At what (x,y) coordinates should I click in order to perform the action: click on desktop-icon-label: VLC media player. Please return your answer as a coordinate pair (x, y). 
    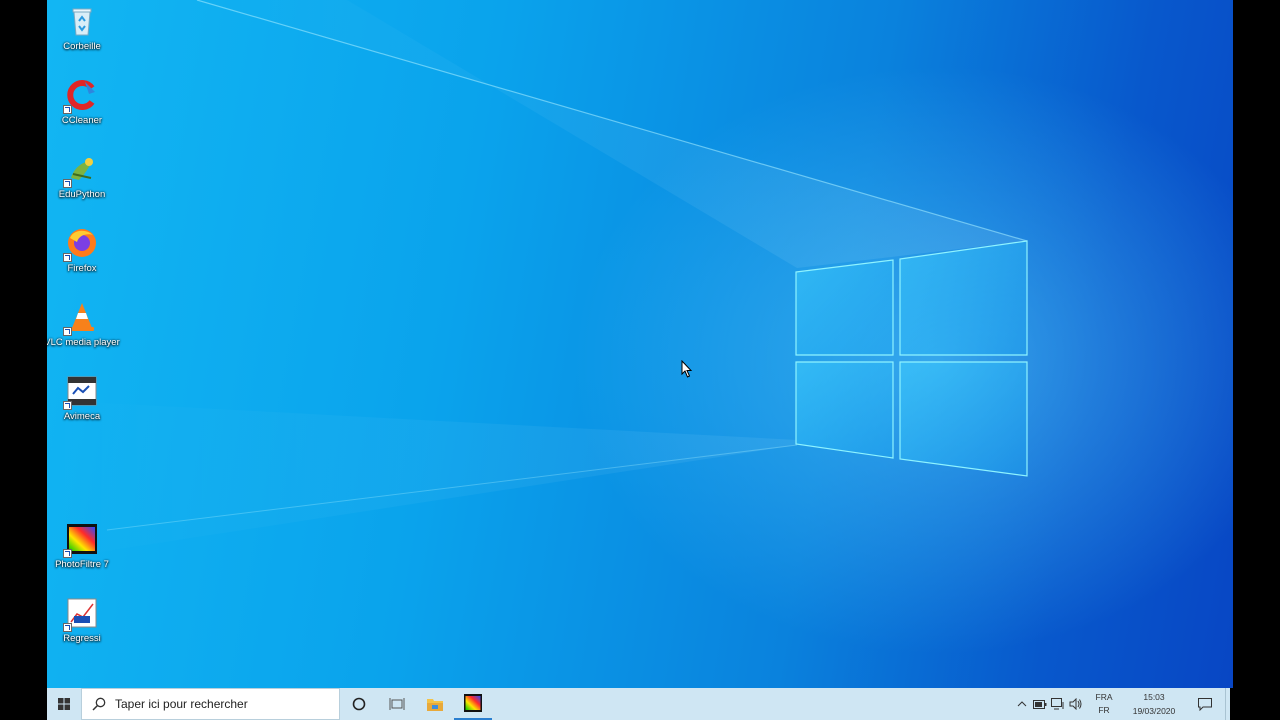
    Looking at the image, I should click on (83, 342).